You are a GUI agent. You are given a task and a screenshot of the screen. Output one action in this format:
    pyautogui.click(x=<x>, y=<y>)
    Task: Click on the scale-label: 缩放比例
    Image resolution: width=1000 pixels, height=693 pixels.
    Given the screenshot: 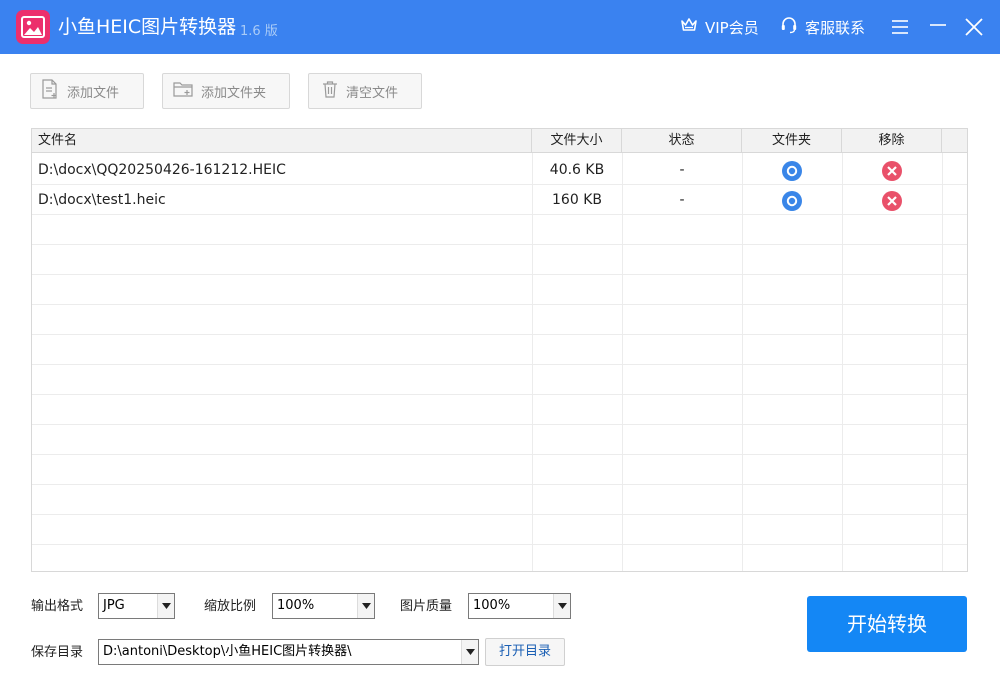 What is the action you would take?
    pyautogui.click(x=230, y=607)
    